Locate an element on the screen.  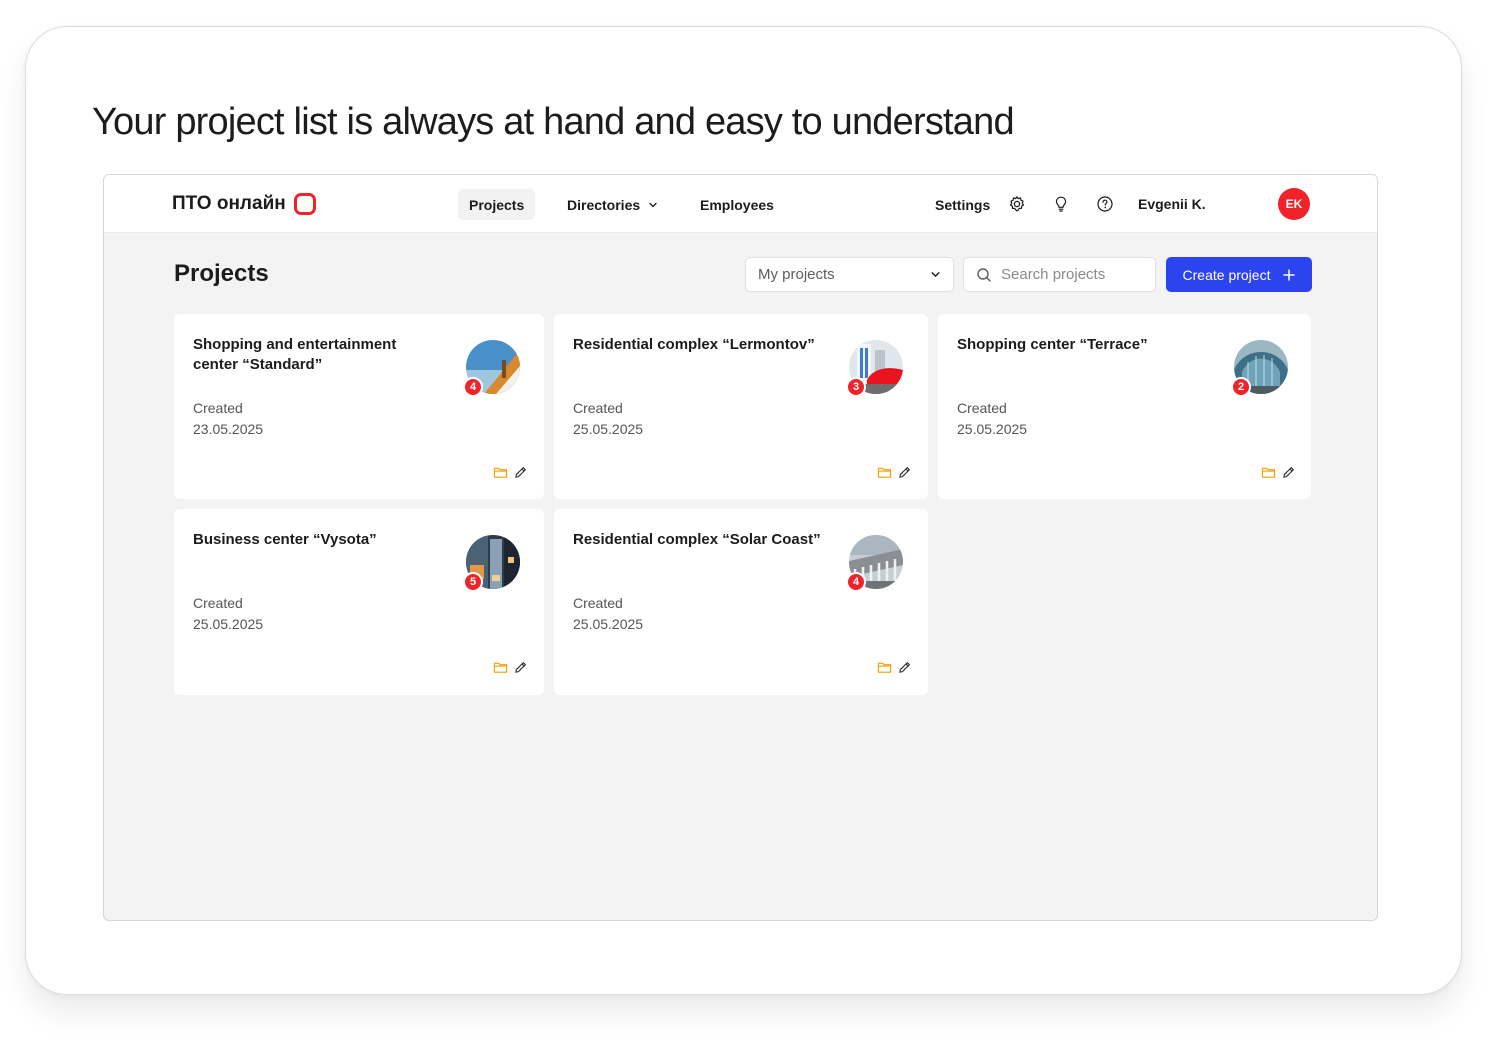
gear-icon is located at coordinates (1017, 204).